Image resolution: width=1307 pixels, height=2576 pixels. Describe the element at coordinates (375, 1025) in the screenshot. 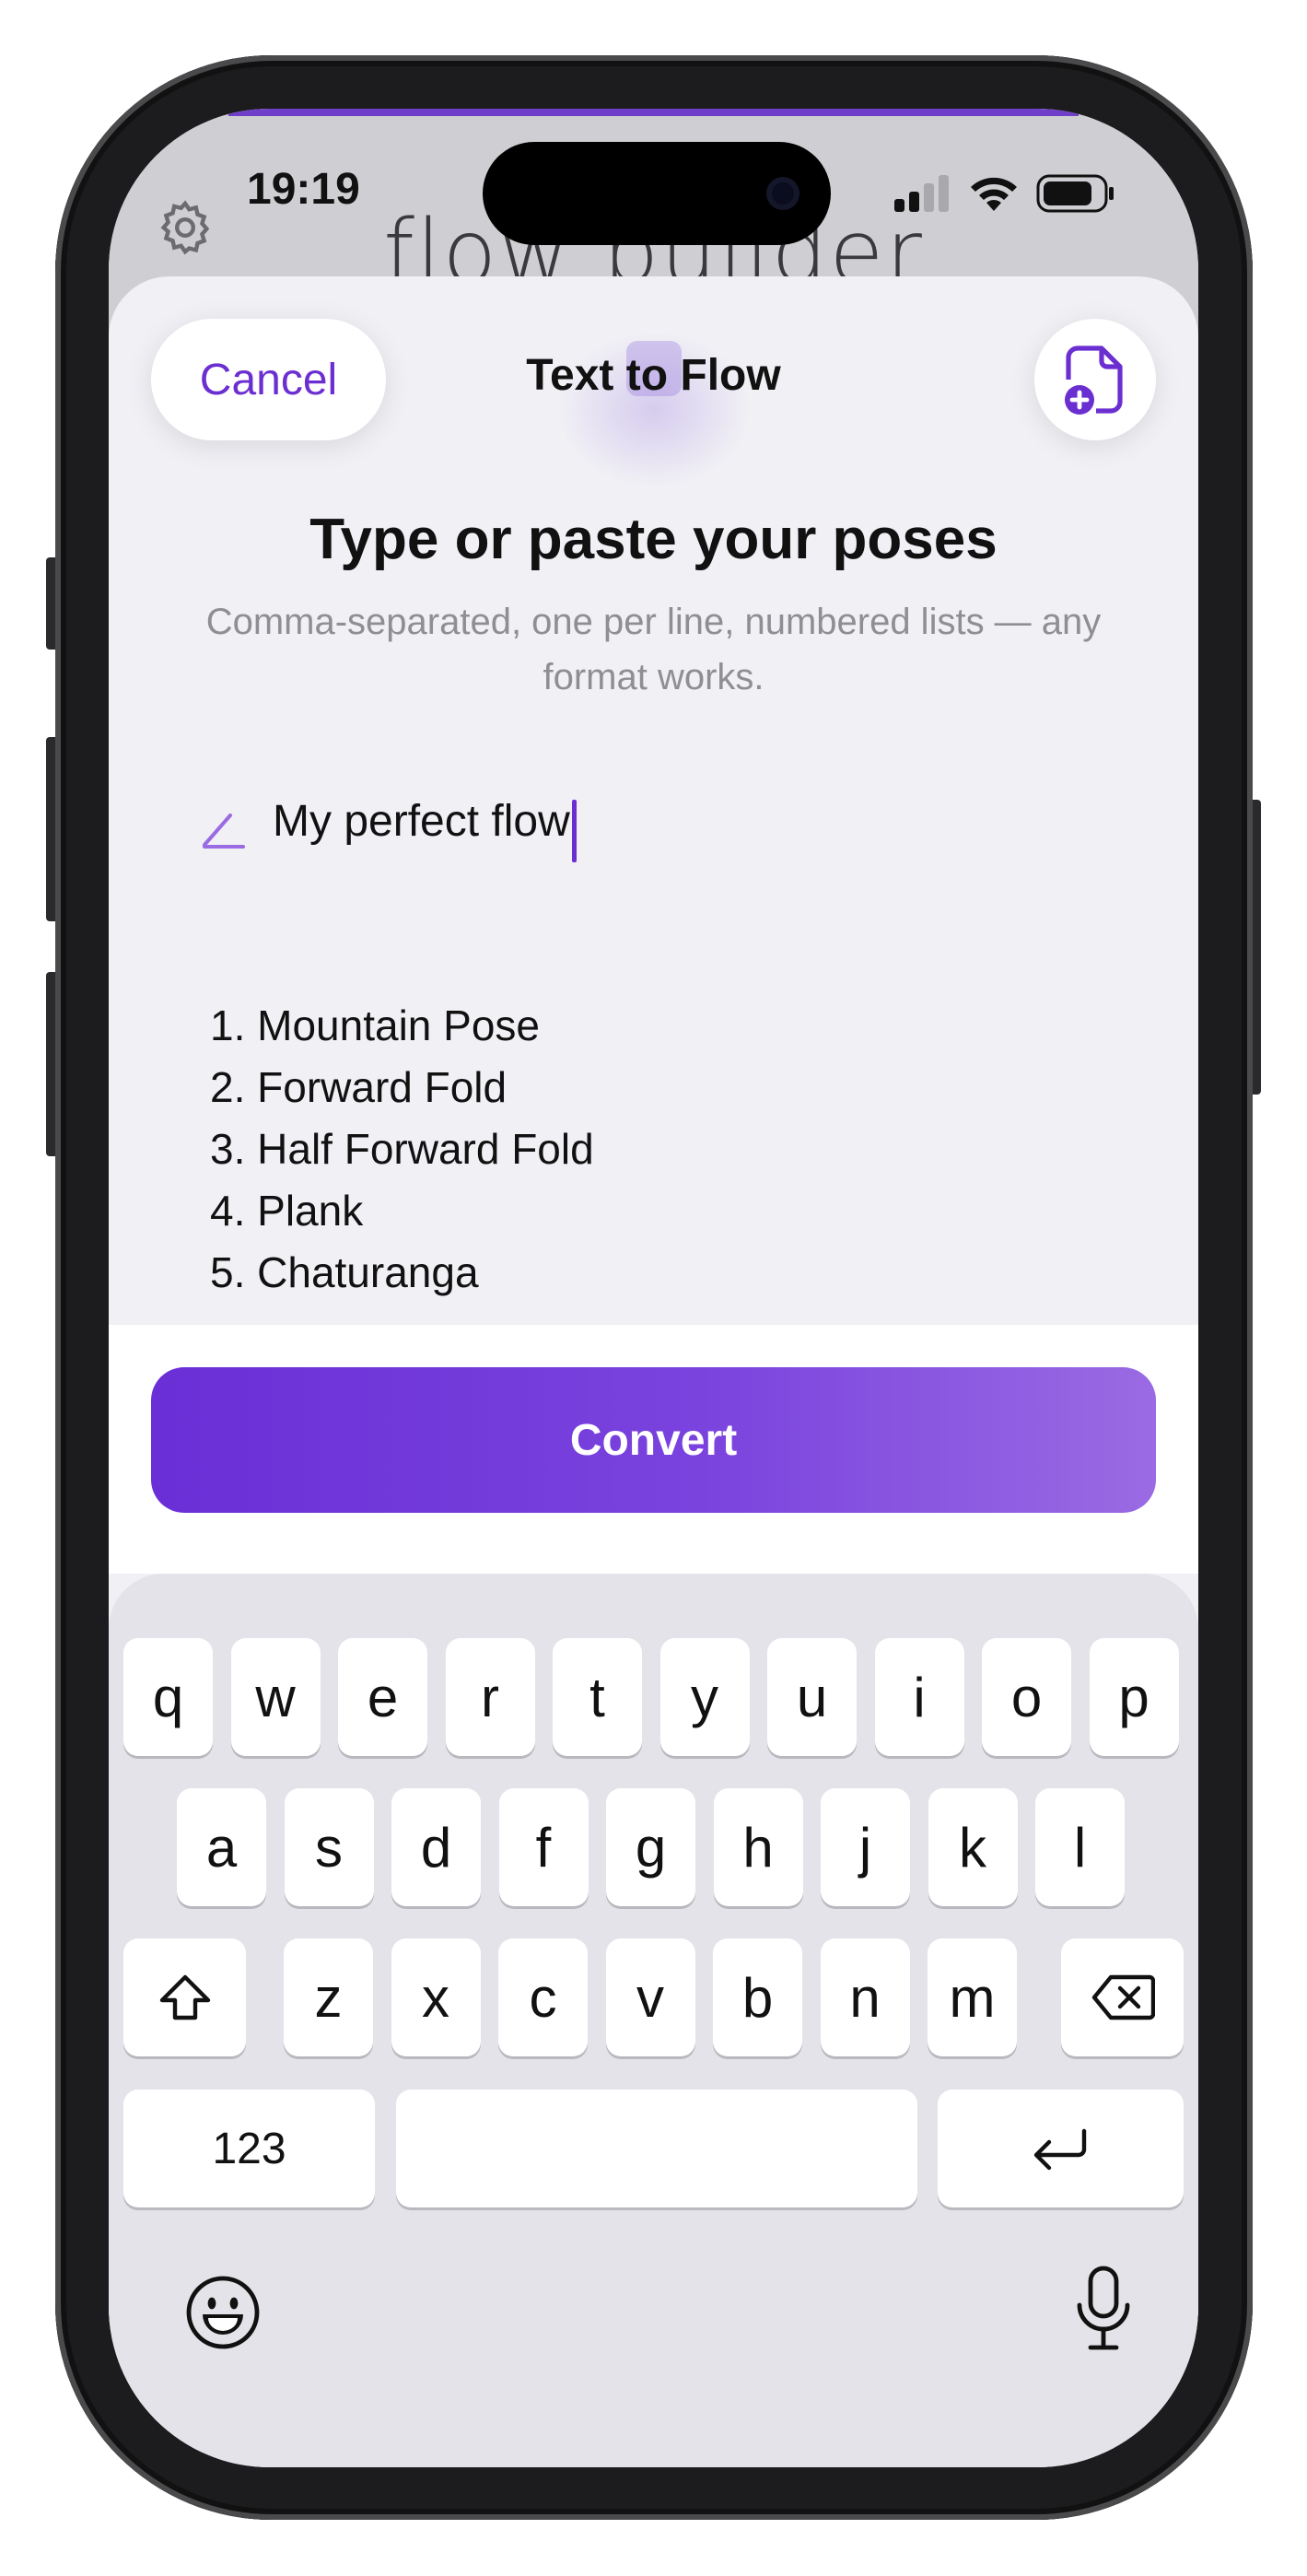

I see `pose-line: 1. Mountain Pose` at that location.